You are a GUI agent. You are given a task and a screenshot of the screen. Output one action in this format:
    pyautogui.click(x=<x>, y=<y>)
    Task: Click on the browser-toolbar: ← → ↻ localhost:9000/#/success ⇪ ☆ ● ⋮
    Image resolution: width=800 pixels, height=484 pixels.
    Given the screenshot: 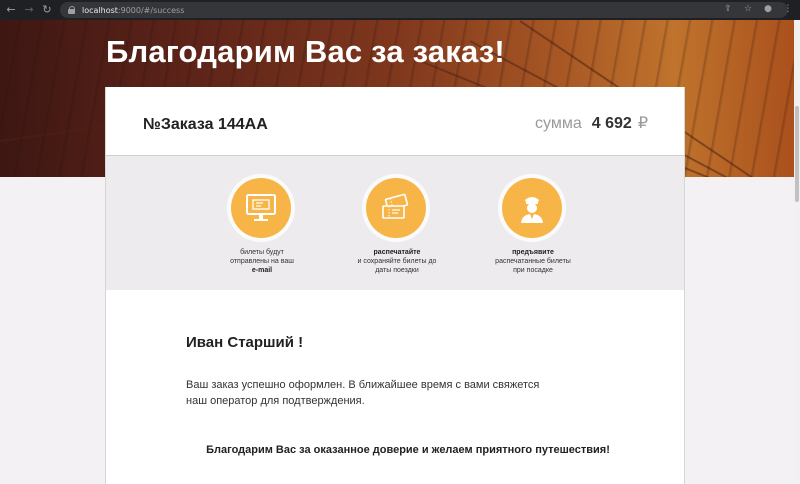 What is the action you would take?
    pyautogui.click(x=400, y=10)
    